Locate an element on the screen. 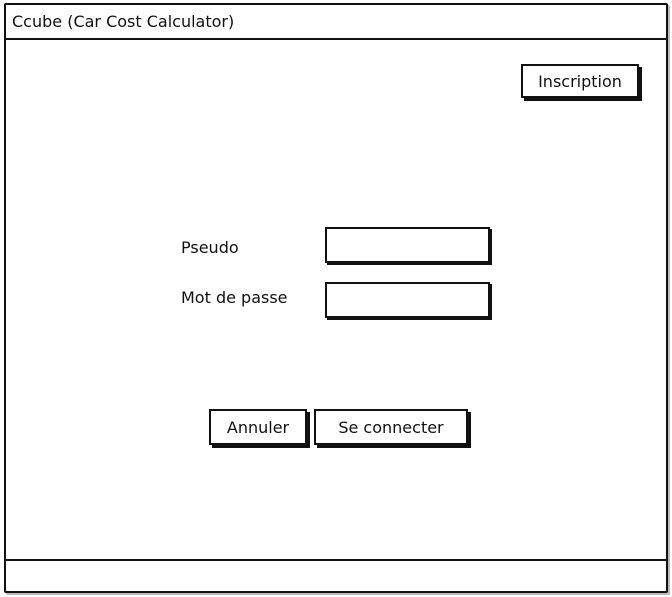 The image size is (672, 597). cancel-button: Annuler is located at coordinates (258, 427).